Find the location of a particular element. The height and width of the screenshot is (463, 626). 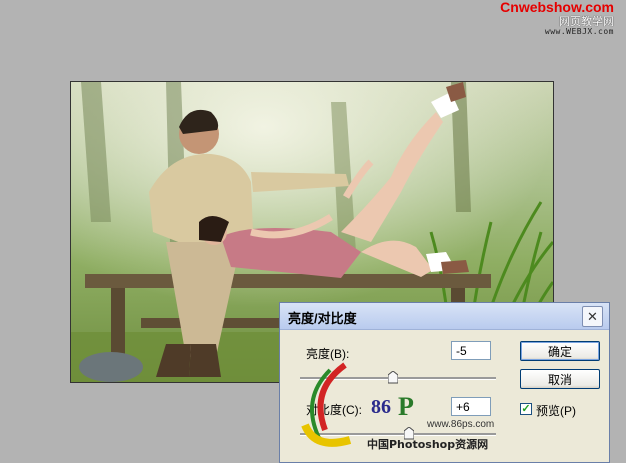

logo-chinese: 中国Photoshop资源网 is located at coordinates (428, 444).